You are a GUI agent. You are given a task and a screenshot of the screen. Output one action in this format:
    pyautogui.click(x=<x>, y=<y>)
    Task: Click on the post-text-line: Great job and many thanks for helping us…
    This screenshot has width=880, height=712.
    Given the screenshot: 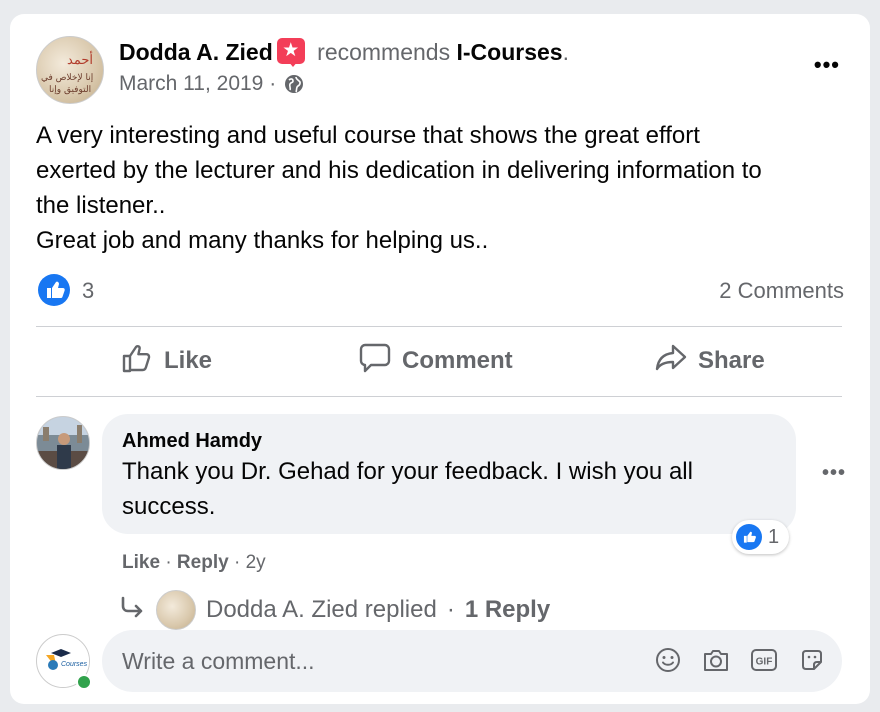 What is the action you would take?
    pyautogui.click(x=262, y=240)
    